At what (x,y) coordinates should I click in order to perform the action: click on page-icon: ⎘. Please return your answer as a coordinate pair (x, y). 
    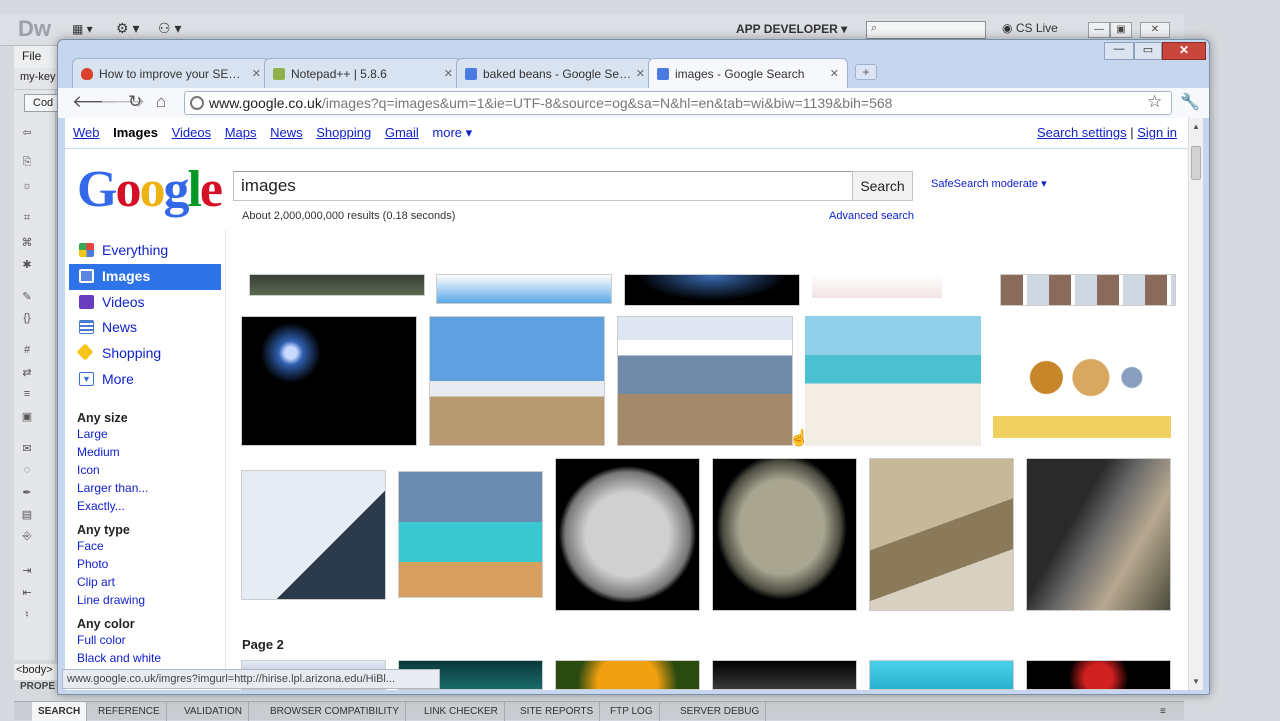
    Looking at the image, I should click on (27, 163).